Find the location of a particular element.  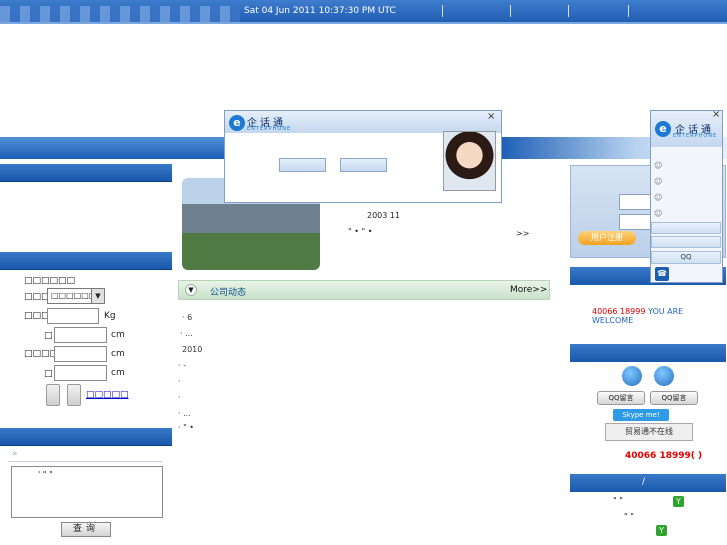

register-button: 用户注册 is located at coordinates (607, 238).